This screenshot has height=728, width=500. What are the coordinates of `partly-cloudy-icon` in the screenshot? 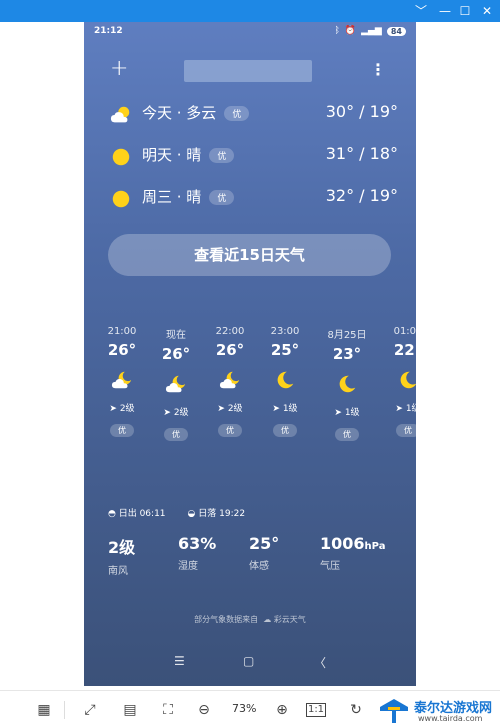 It's located at (120, 114).